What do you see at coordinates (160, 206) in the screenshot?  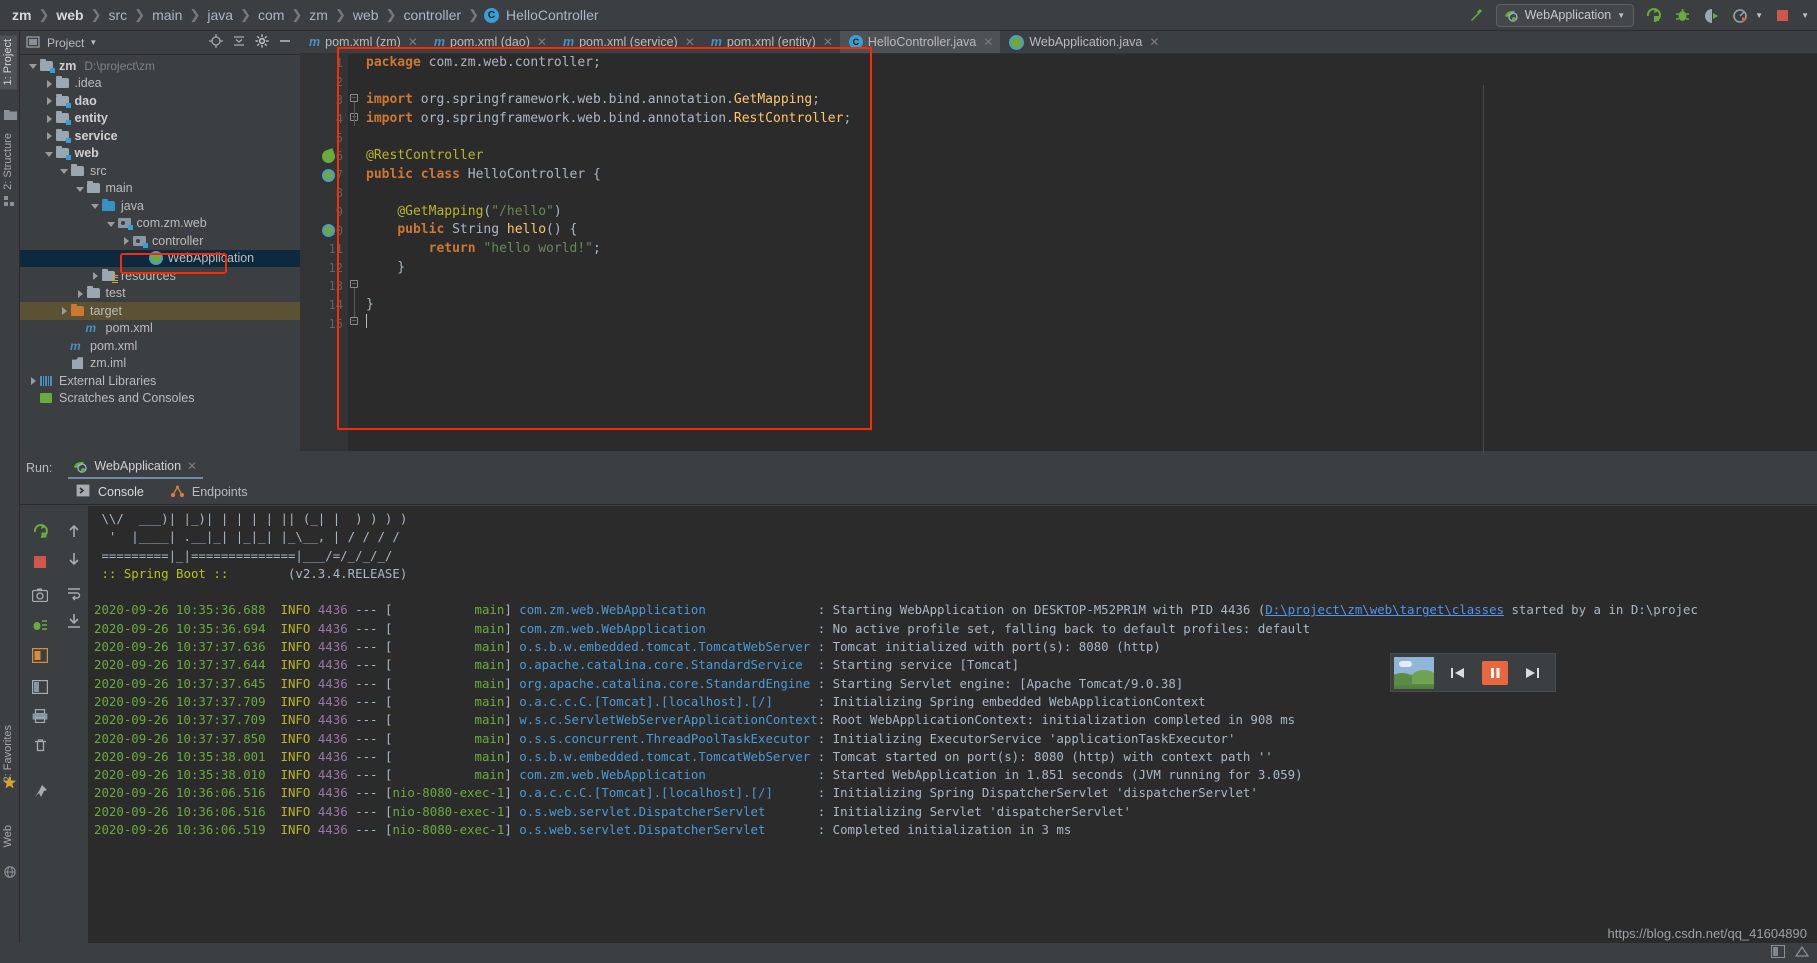 I see `tree-item-java: java` at bounding box center [160, 206].